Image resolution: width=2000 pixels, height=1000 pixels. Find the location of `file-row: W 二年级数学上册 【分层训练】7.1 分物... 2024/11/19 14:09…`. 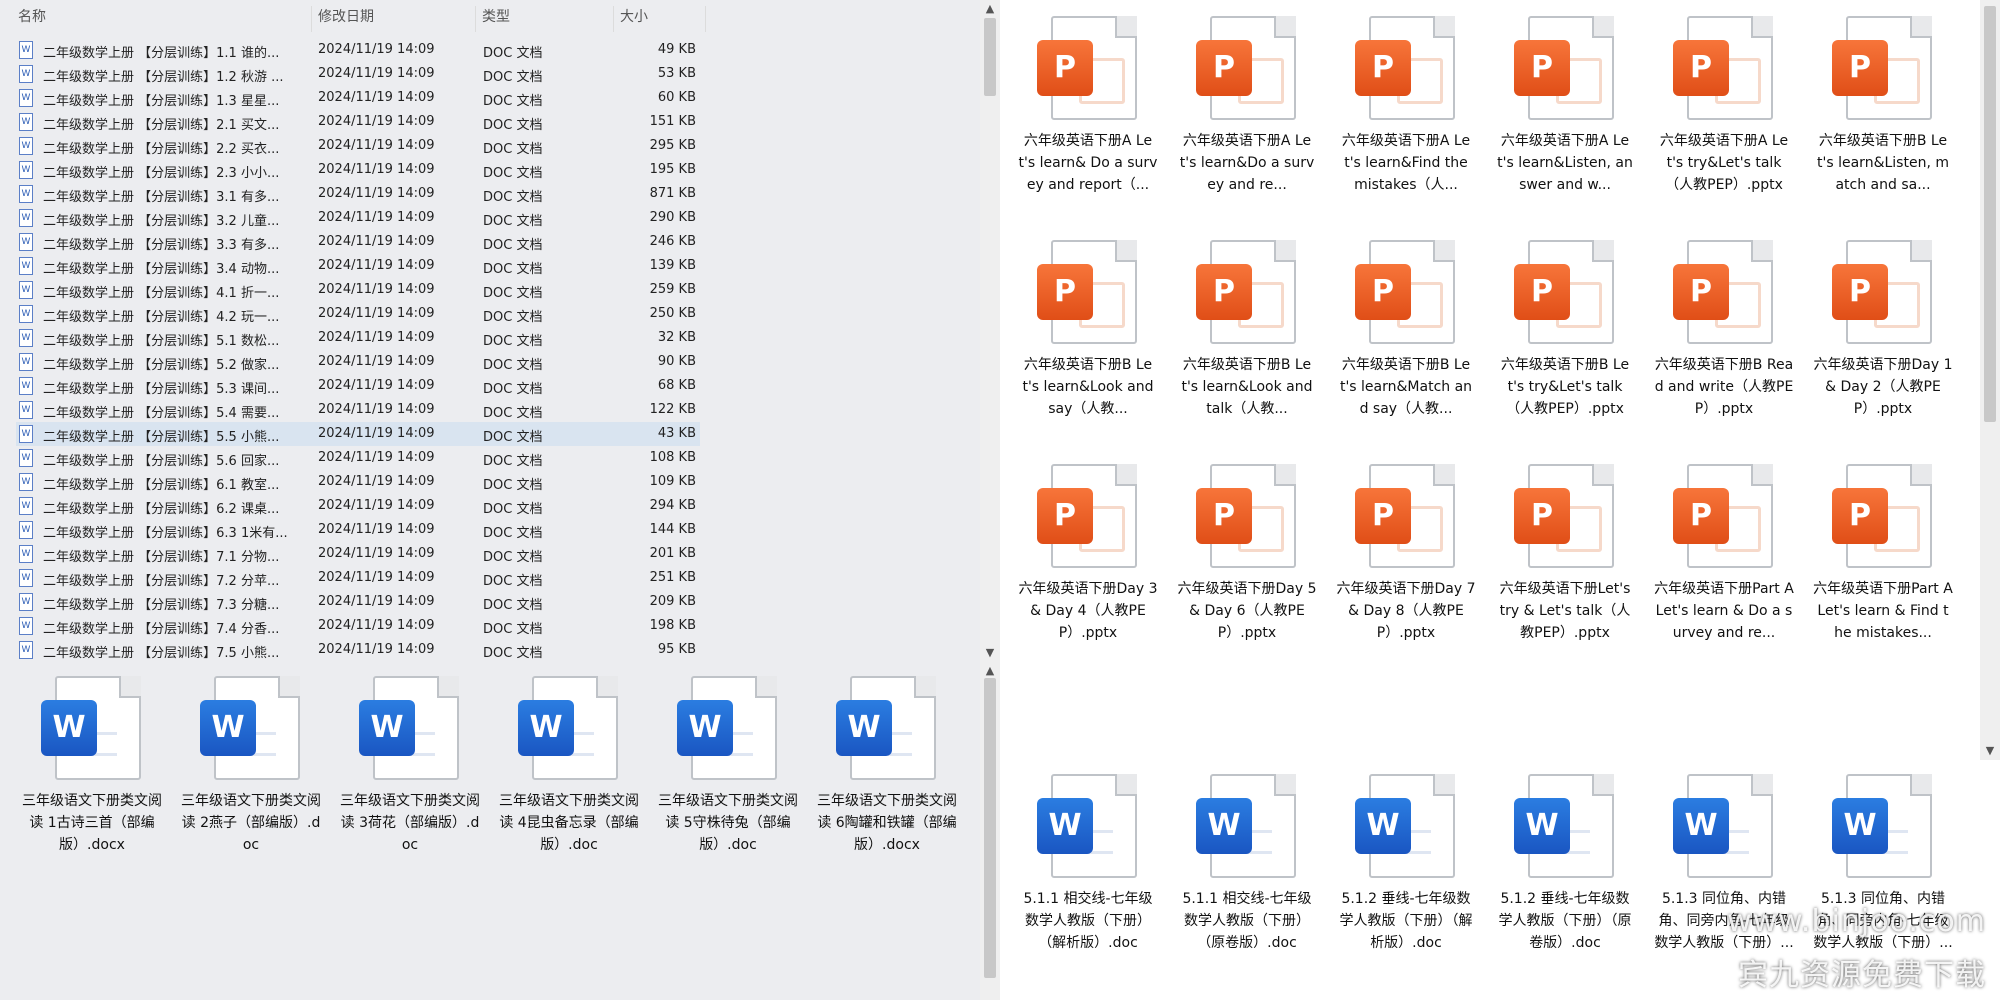

file-row: W 二年级数学上册 【分层训练】7.1 分物... 2024/11/19 14:09… is located at coordinates (358, 554).